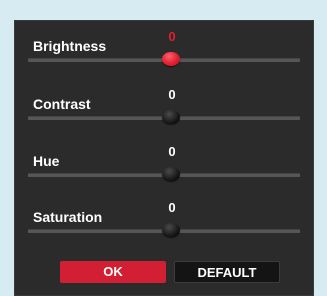 The height and width of the screenshot is (296, 327). I want to click on brightness-slider-thumb, so click(171, 59).